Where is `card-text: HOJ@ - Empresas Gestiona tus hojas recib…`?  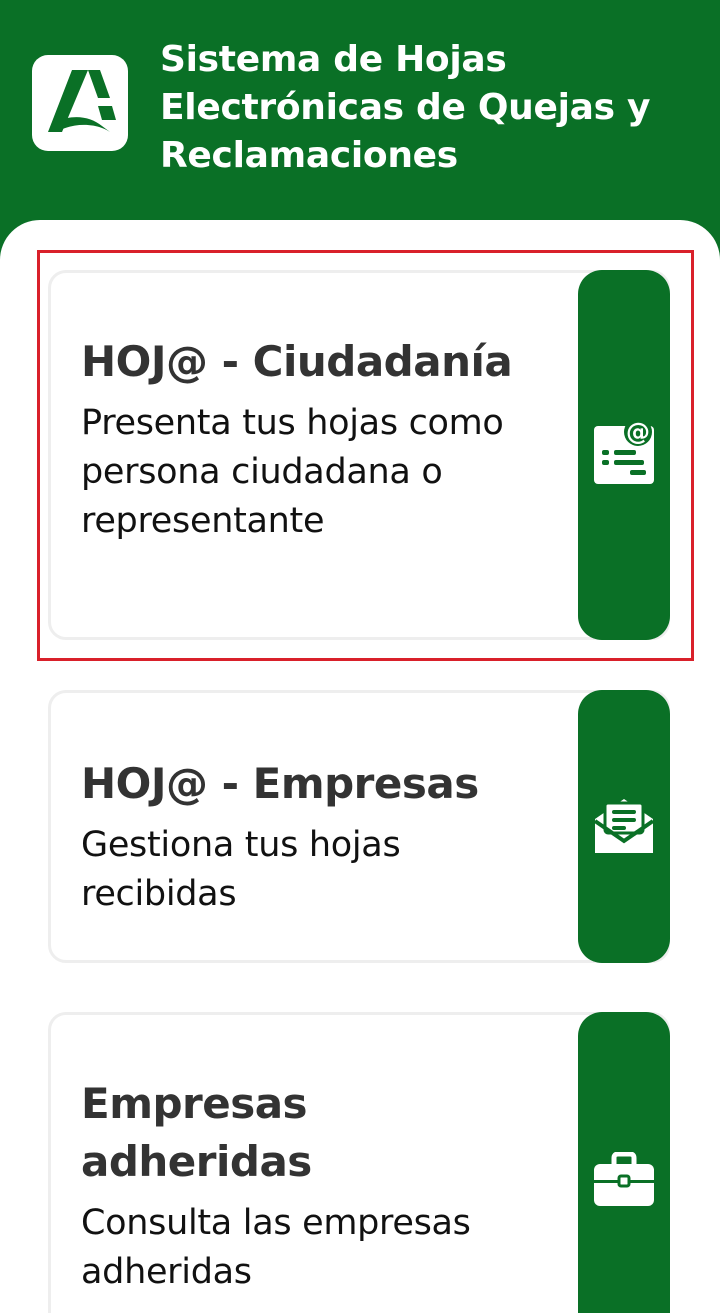
card-text: HOJ@ - Empresas Gestiona tus hojas recib… is located at coordinates (316, 837).